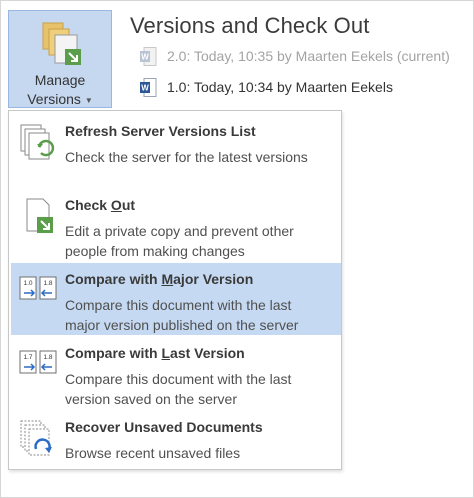 The width and height of the screenshot is (474, 498). I want to click on accelerator-key: O, so click(116, 205).